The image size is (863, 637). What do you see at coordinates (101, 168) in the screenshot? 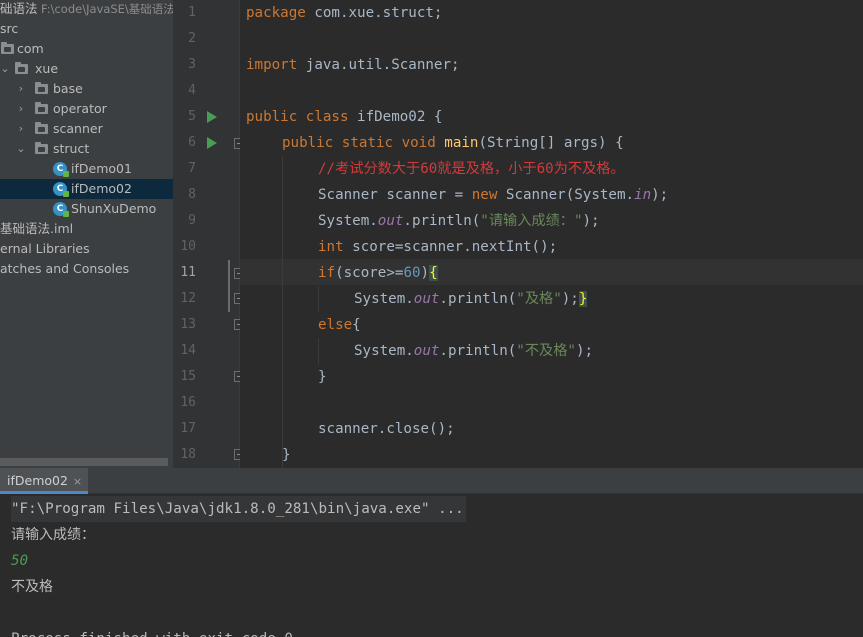
I see `tree-item-label: ifDemo01` at bounding box center [101, 168].